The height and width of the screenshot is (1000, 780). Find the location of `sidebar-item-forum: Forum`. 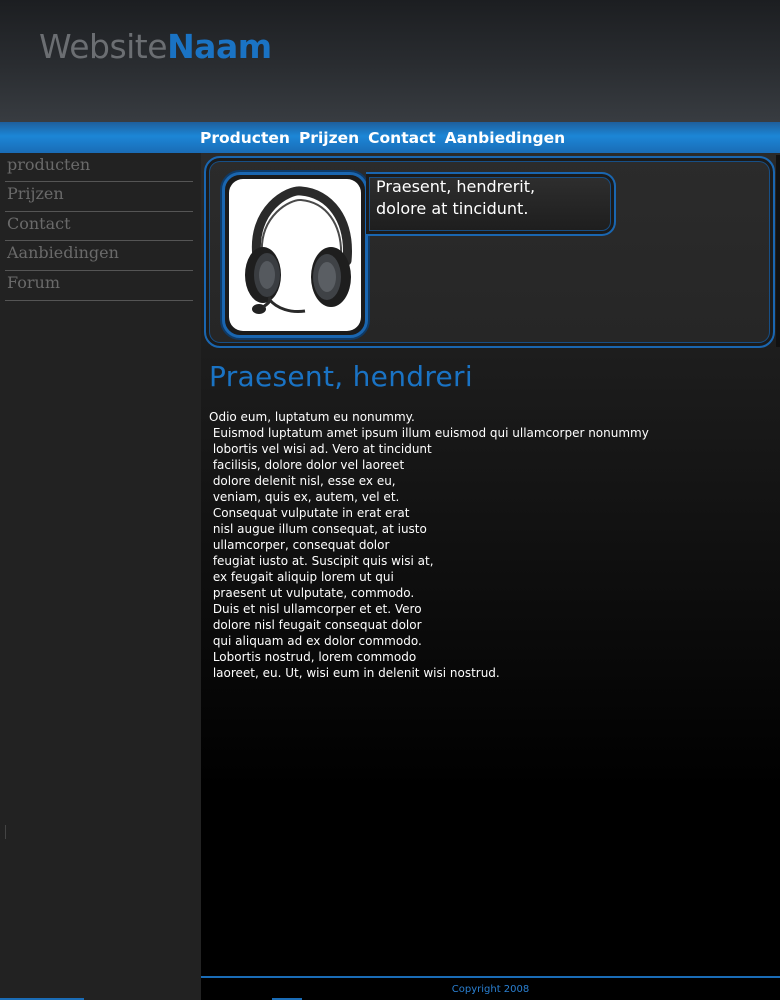

sidebar-item-forum: Forum is located at coordinates (99, 286).